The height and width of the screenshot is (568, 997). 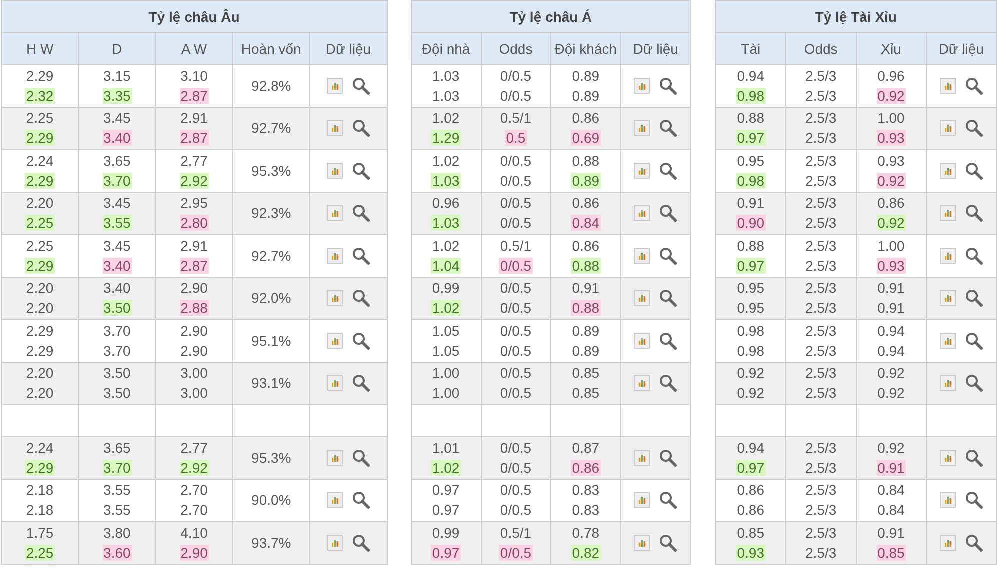 What do you see at coordinates (272, 128) in the screenshot?
I see `payout-percentage: 92.7%` at bounding box center [272, 128].